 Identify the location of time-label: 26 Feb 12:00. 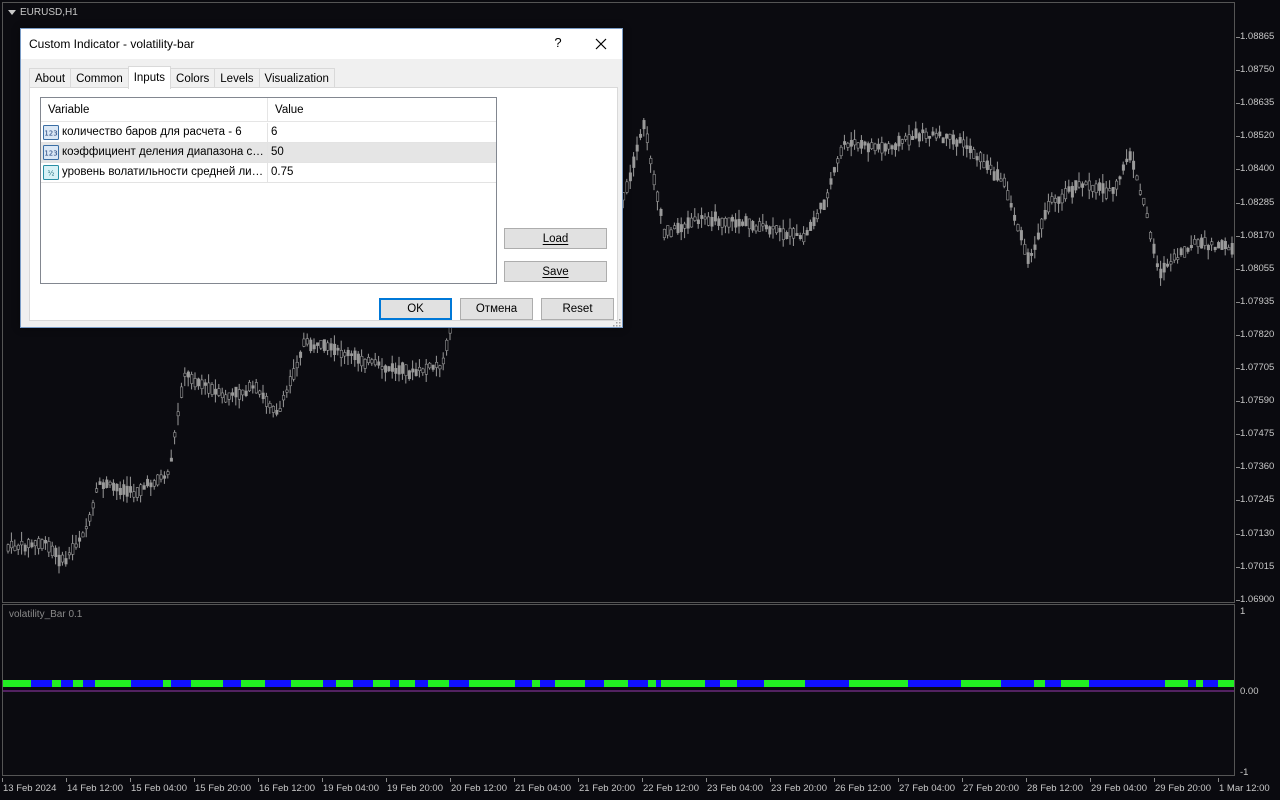
(863, 788).